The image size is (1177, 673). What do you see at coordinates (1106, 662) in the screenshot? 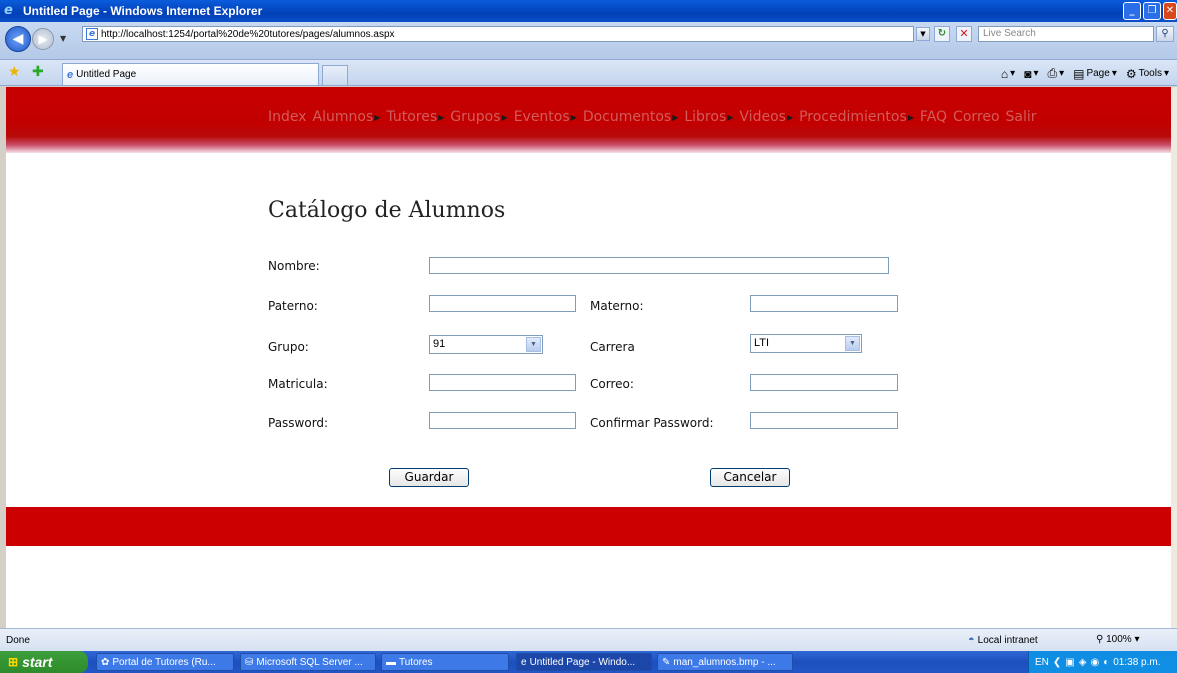
I see `volume-icon: ◐` at bounding box center [1106, 662].